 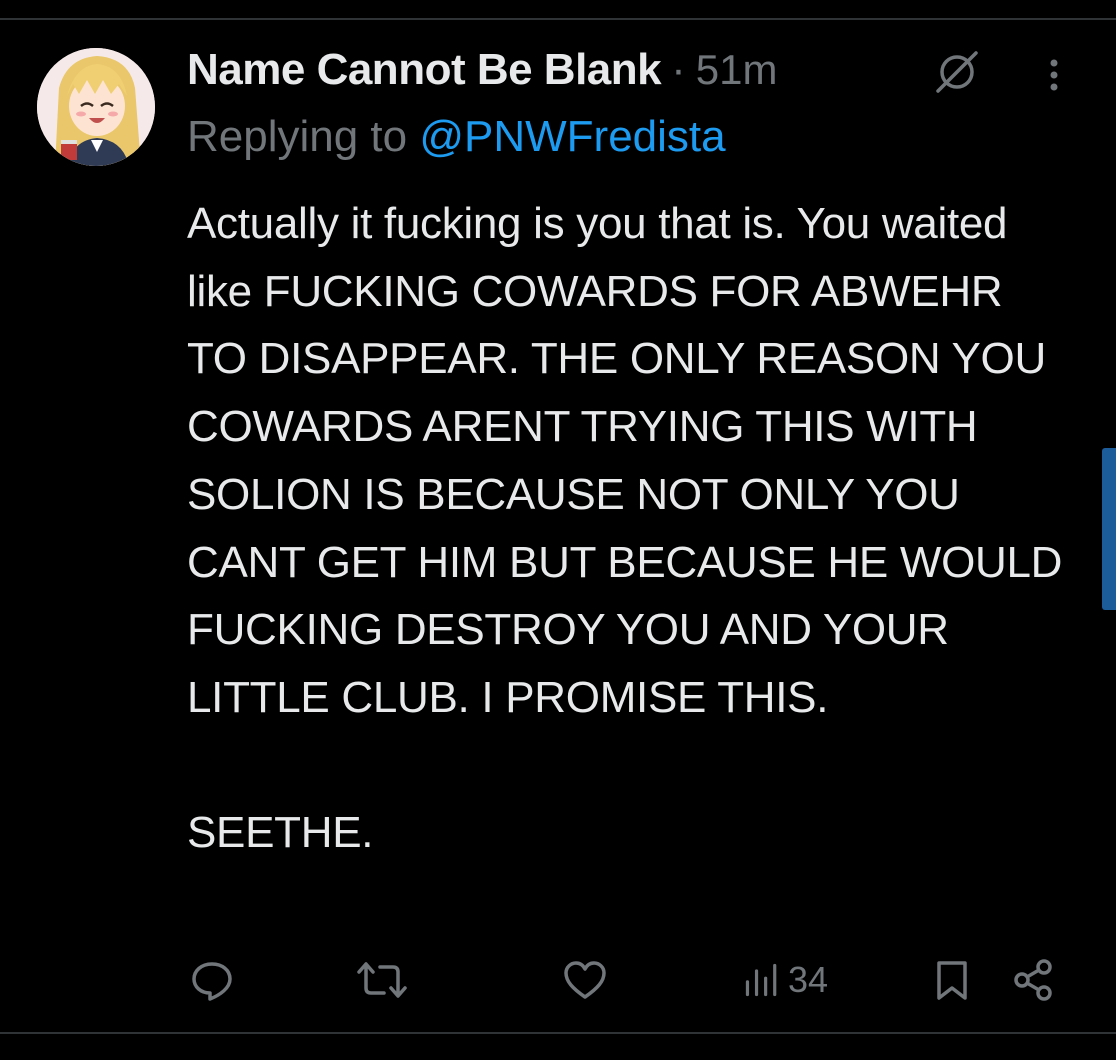 What do you see at coordinates (785, 980) in the screenshot?
I see `views-button: 34` at bounding box center [785, 980].